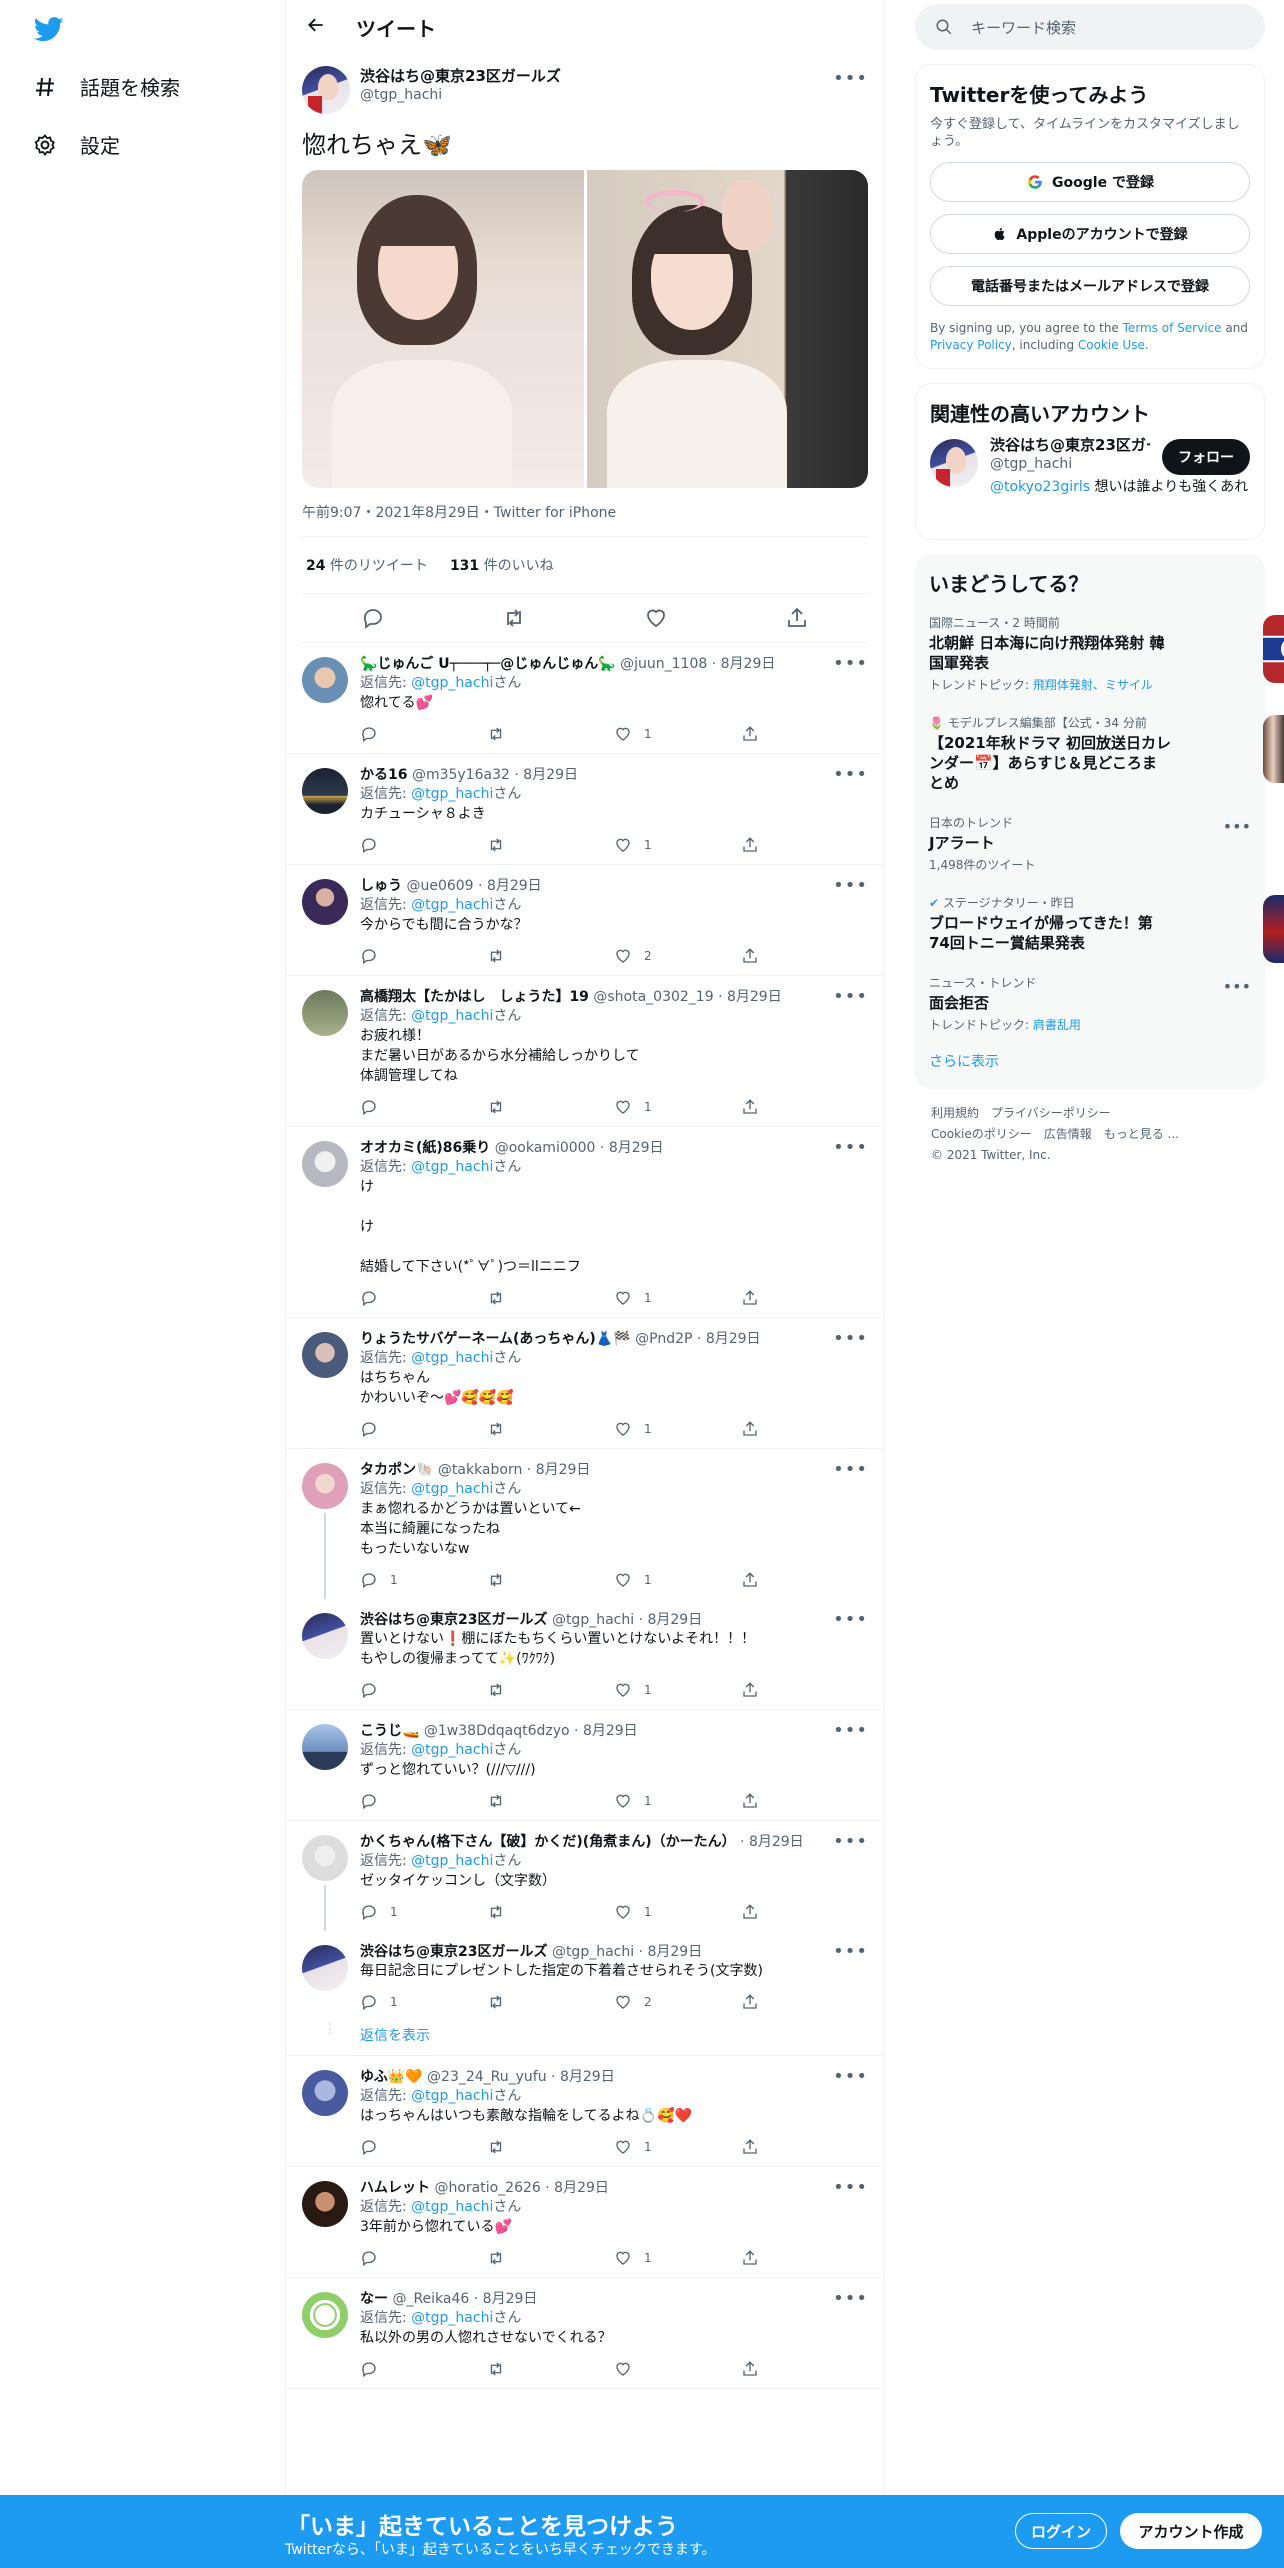 The width and height of the screenshot is (1284, 2568). What do you see at coordinates (316, 27) in the screenshot?
I see `back-arrow-icon` at bounding box center [316, 27].